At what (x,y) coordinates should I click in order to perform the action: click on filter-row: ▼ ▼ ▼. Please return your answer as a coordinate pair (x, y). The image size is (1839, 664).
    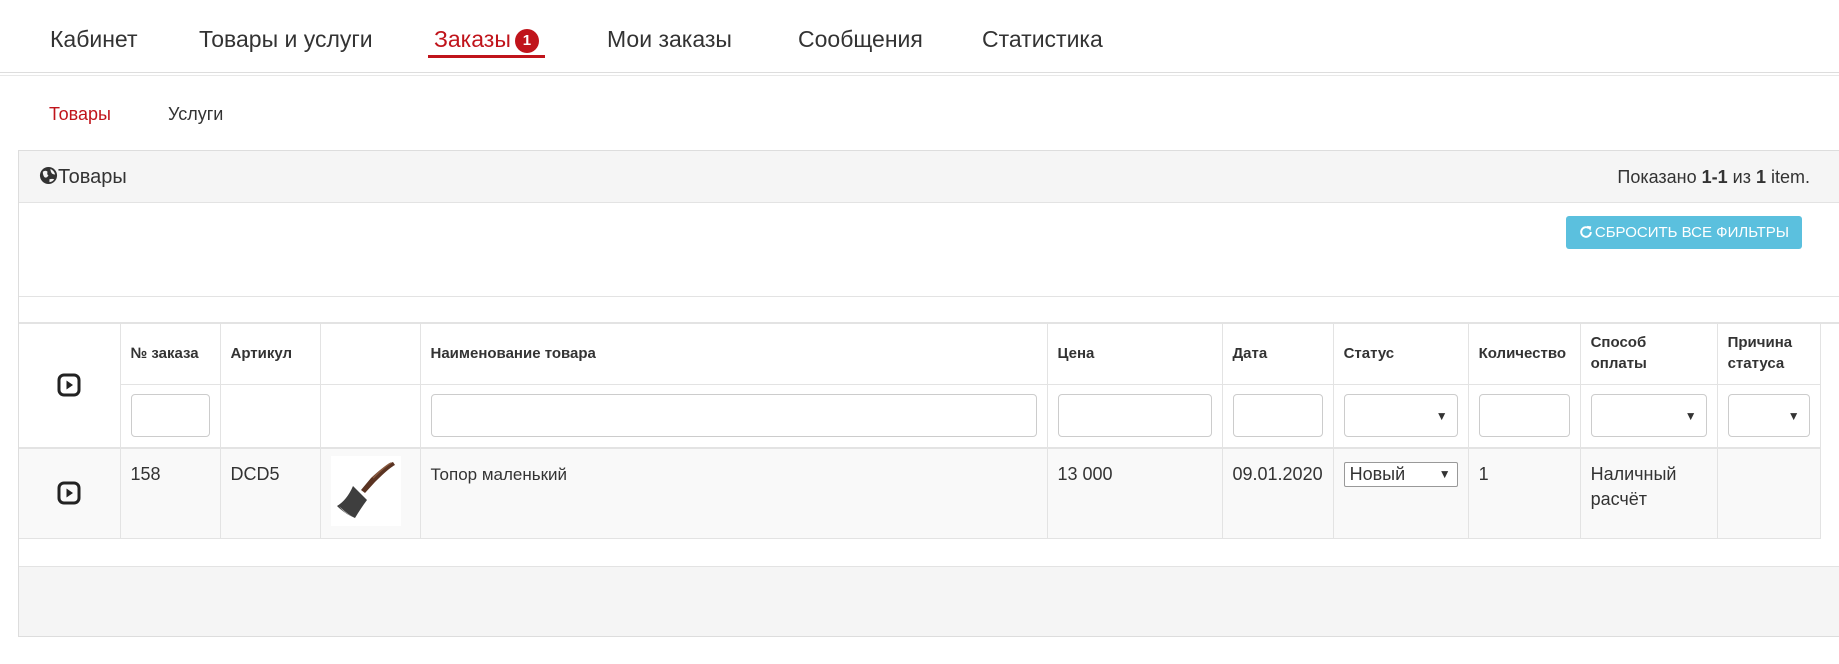
    Looking at the image, I should click on (920, 416).